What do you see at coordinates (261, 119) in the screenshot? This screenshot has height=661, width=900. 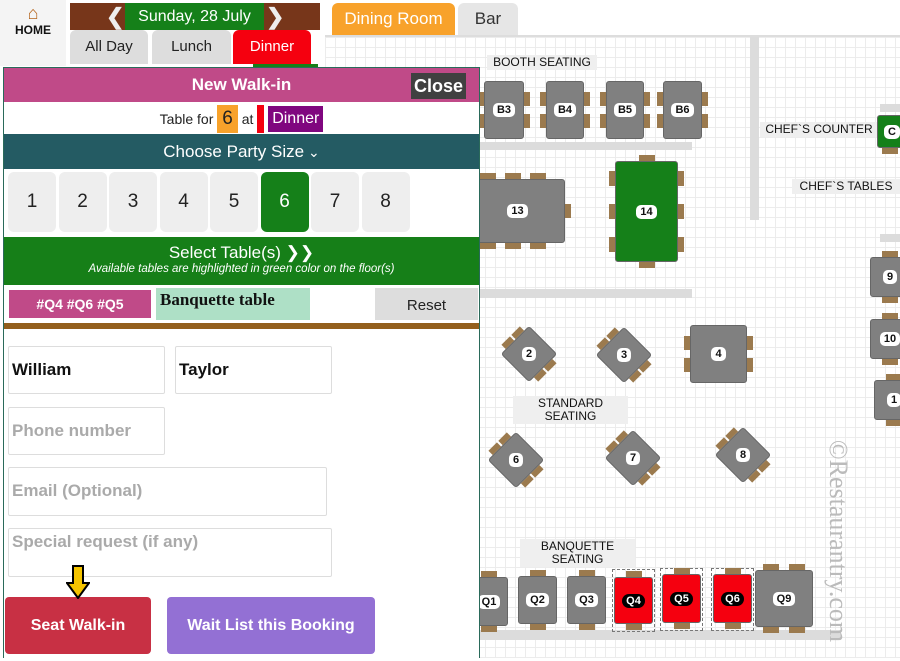 I see `time-badge` at bounding box center [261, 119].